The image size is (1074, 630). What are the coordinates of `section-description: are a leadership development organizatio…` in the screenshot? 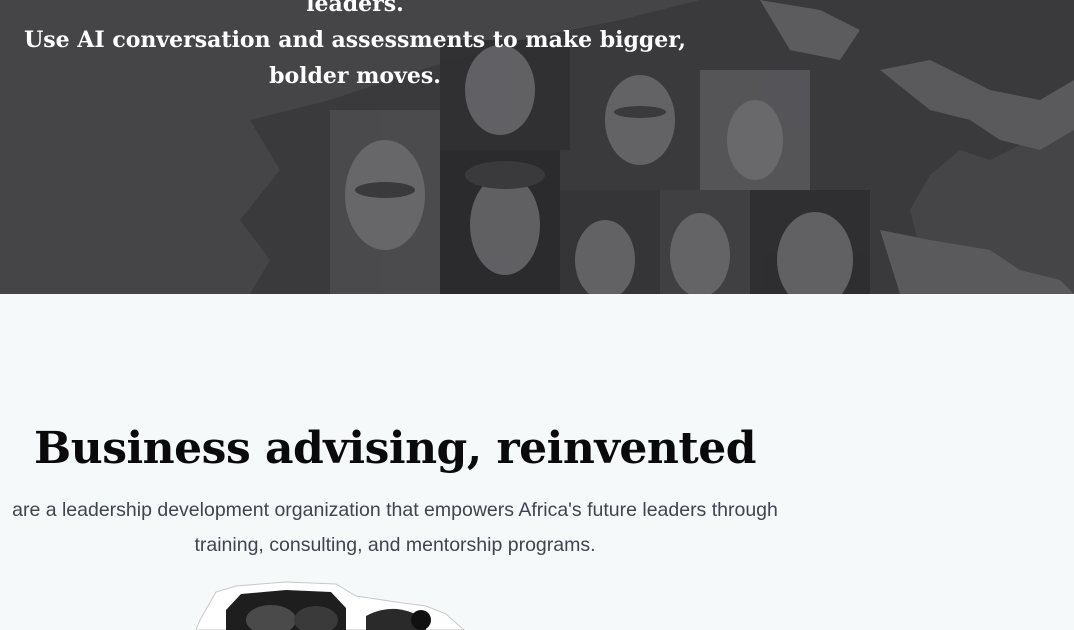 It's located at (412, 528).